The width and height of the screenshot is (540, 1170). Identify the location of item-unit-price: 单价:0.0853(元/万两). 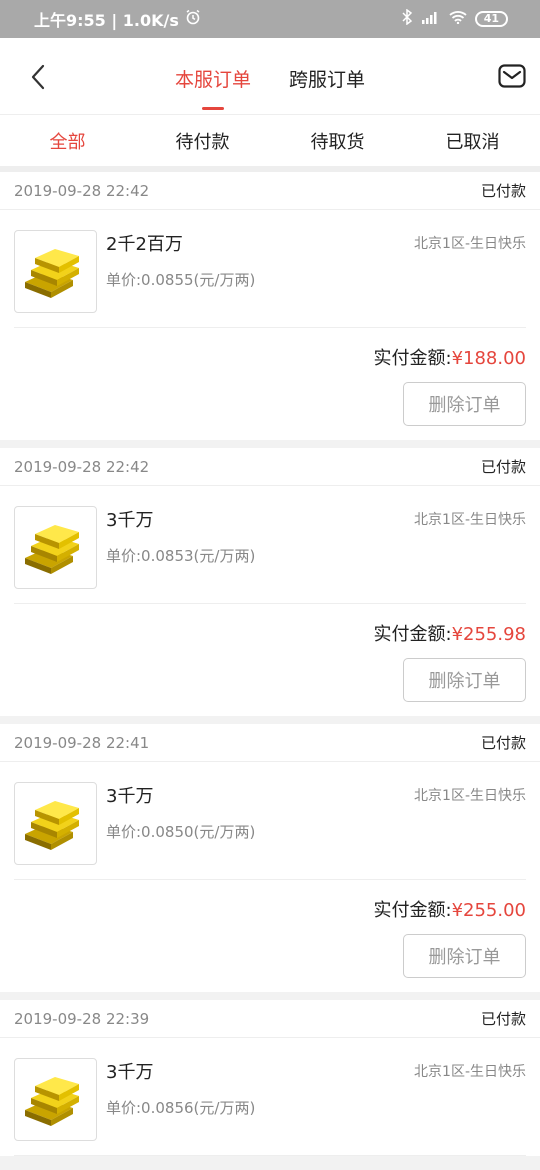
(181, 556).